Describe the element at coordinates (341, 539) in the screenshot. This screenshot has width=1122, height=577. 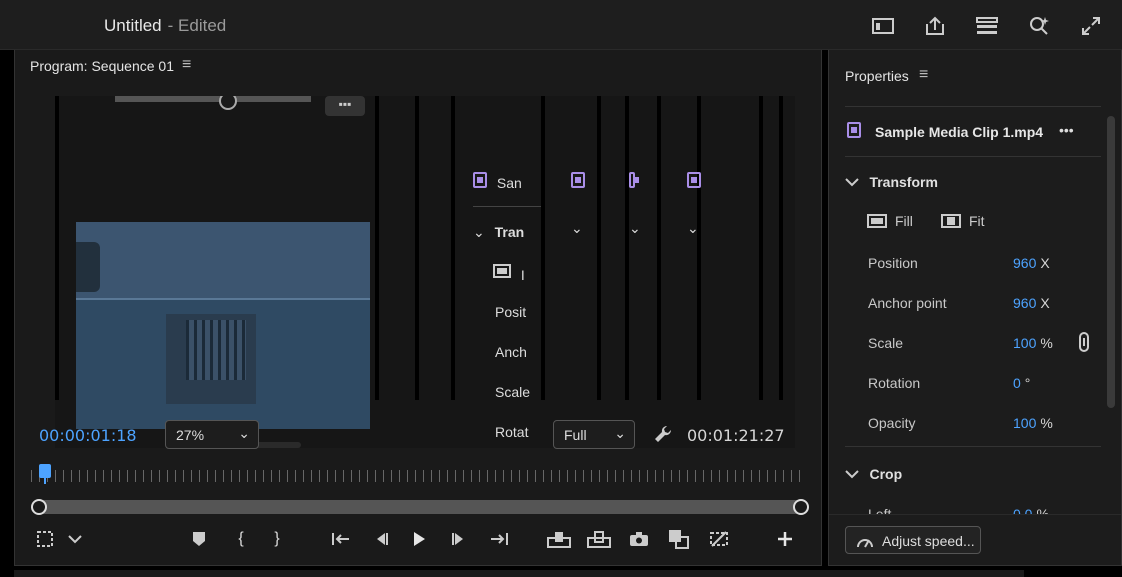
I see `go-to-in-icon` at that location.